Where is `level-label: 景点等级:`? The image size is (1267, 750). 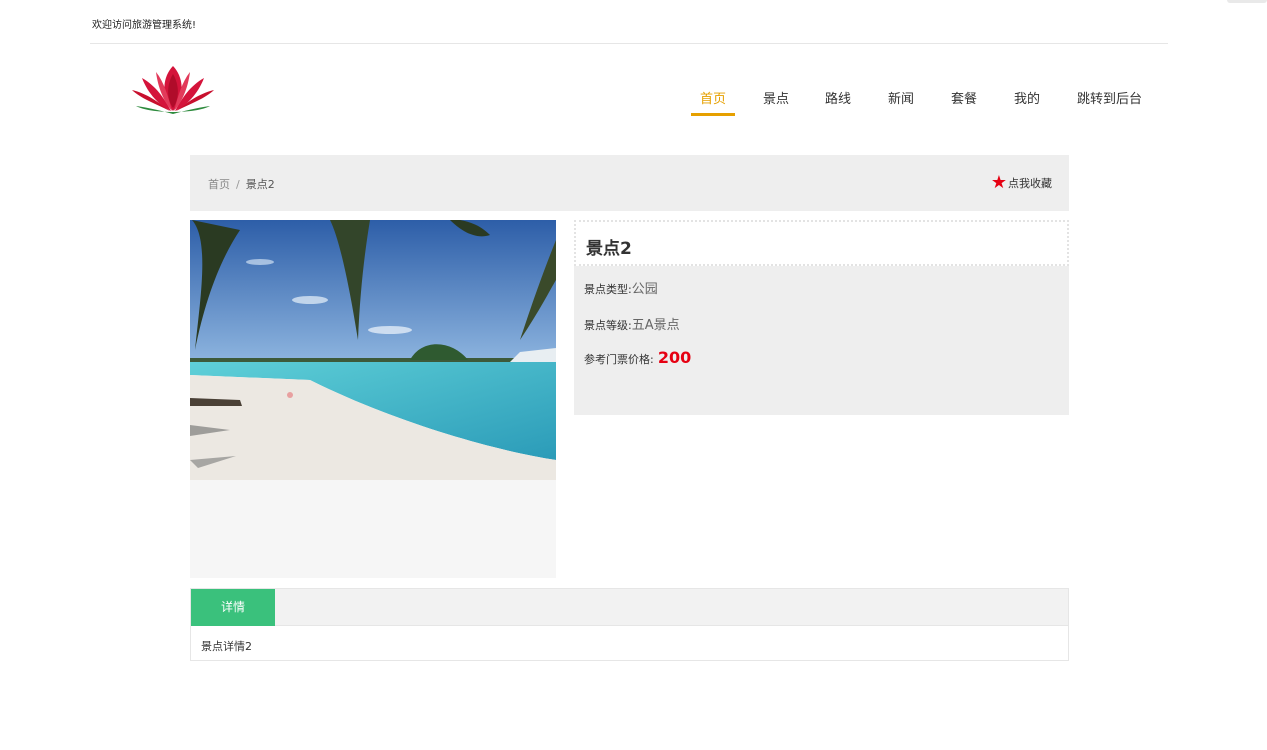
level-label: 景点等级: is located at coordinates (608, 325).